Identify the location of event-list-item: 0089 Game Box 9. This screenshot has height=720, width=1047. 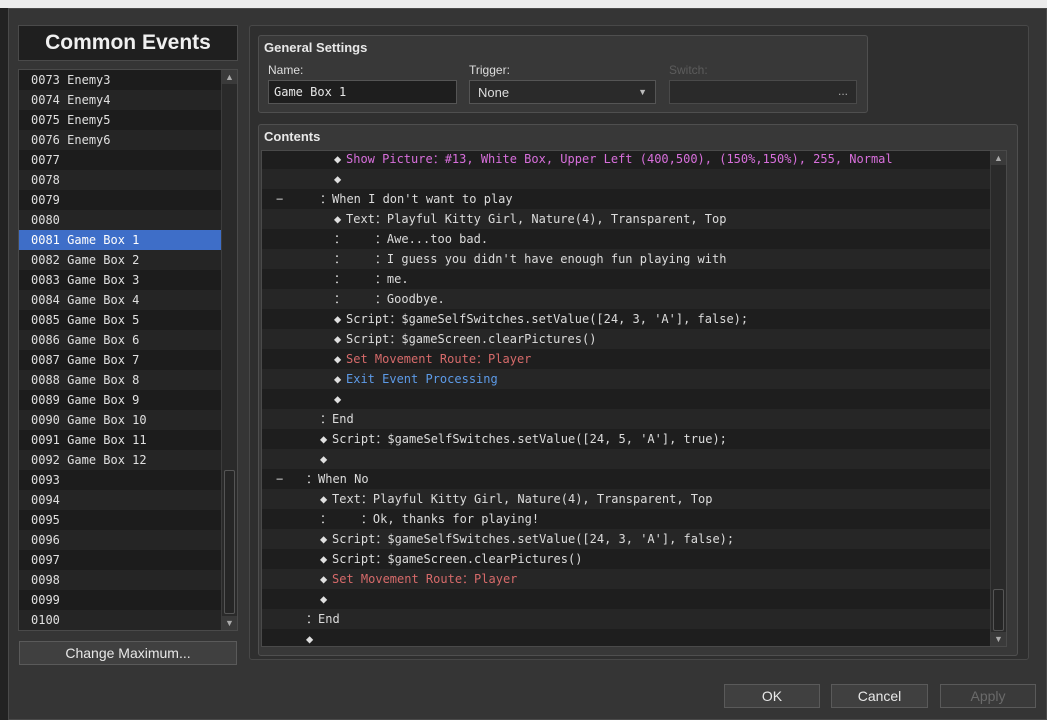
(120, 400).